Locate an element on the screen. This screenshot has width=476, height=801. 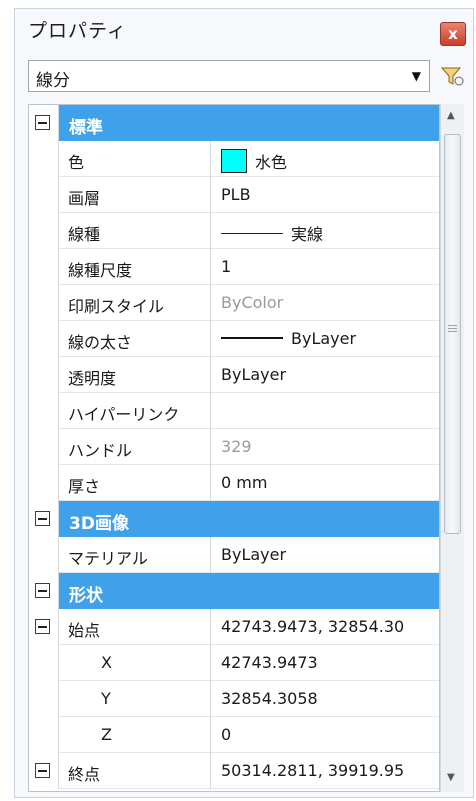
property-name: Z is located at coordinates (135, 735).